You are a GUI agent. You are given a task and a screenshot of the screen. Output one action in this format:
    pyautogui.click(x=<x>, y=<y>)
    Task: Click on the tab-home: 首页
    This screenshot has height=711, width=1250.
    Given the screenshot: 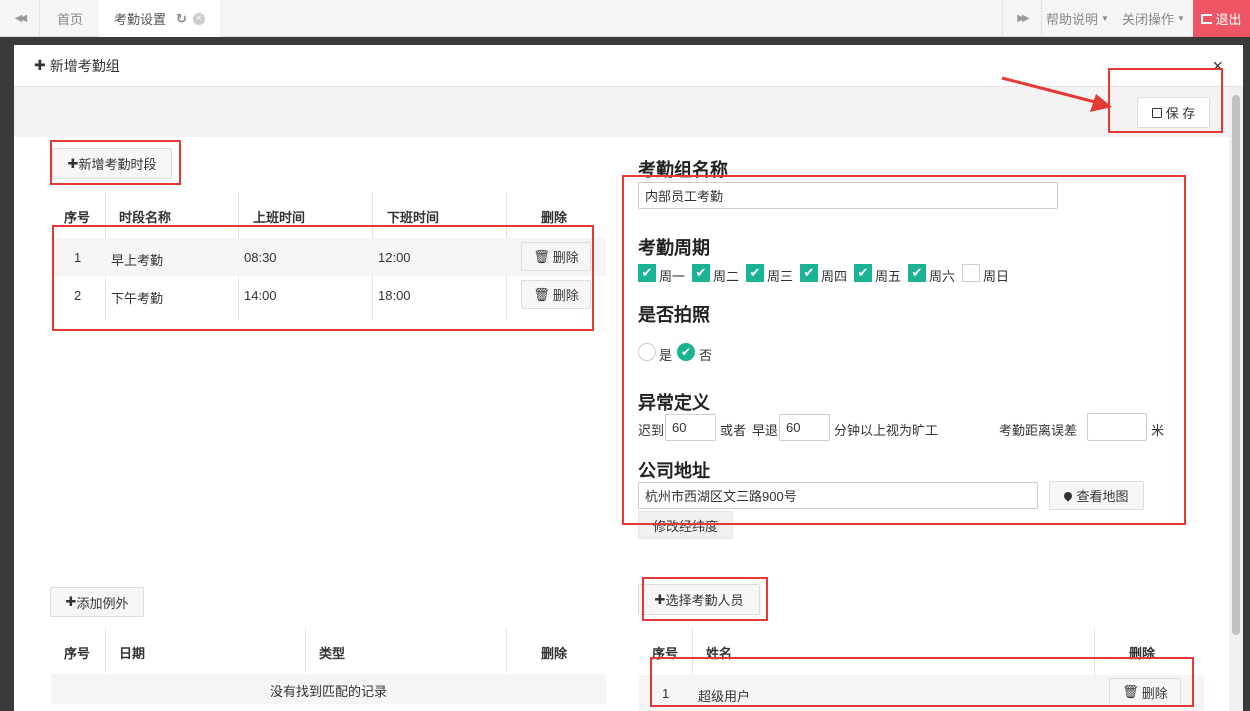 What is the action you would take?
    pyautogui.click(x=70, y=18)
    